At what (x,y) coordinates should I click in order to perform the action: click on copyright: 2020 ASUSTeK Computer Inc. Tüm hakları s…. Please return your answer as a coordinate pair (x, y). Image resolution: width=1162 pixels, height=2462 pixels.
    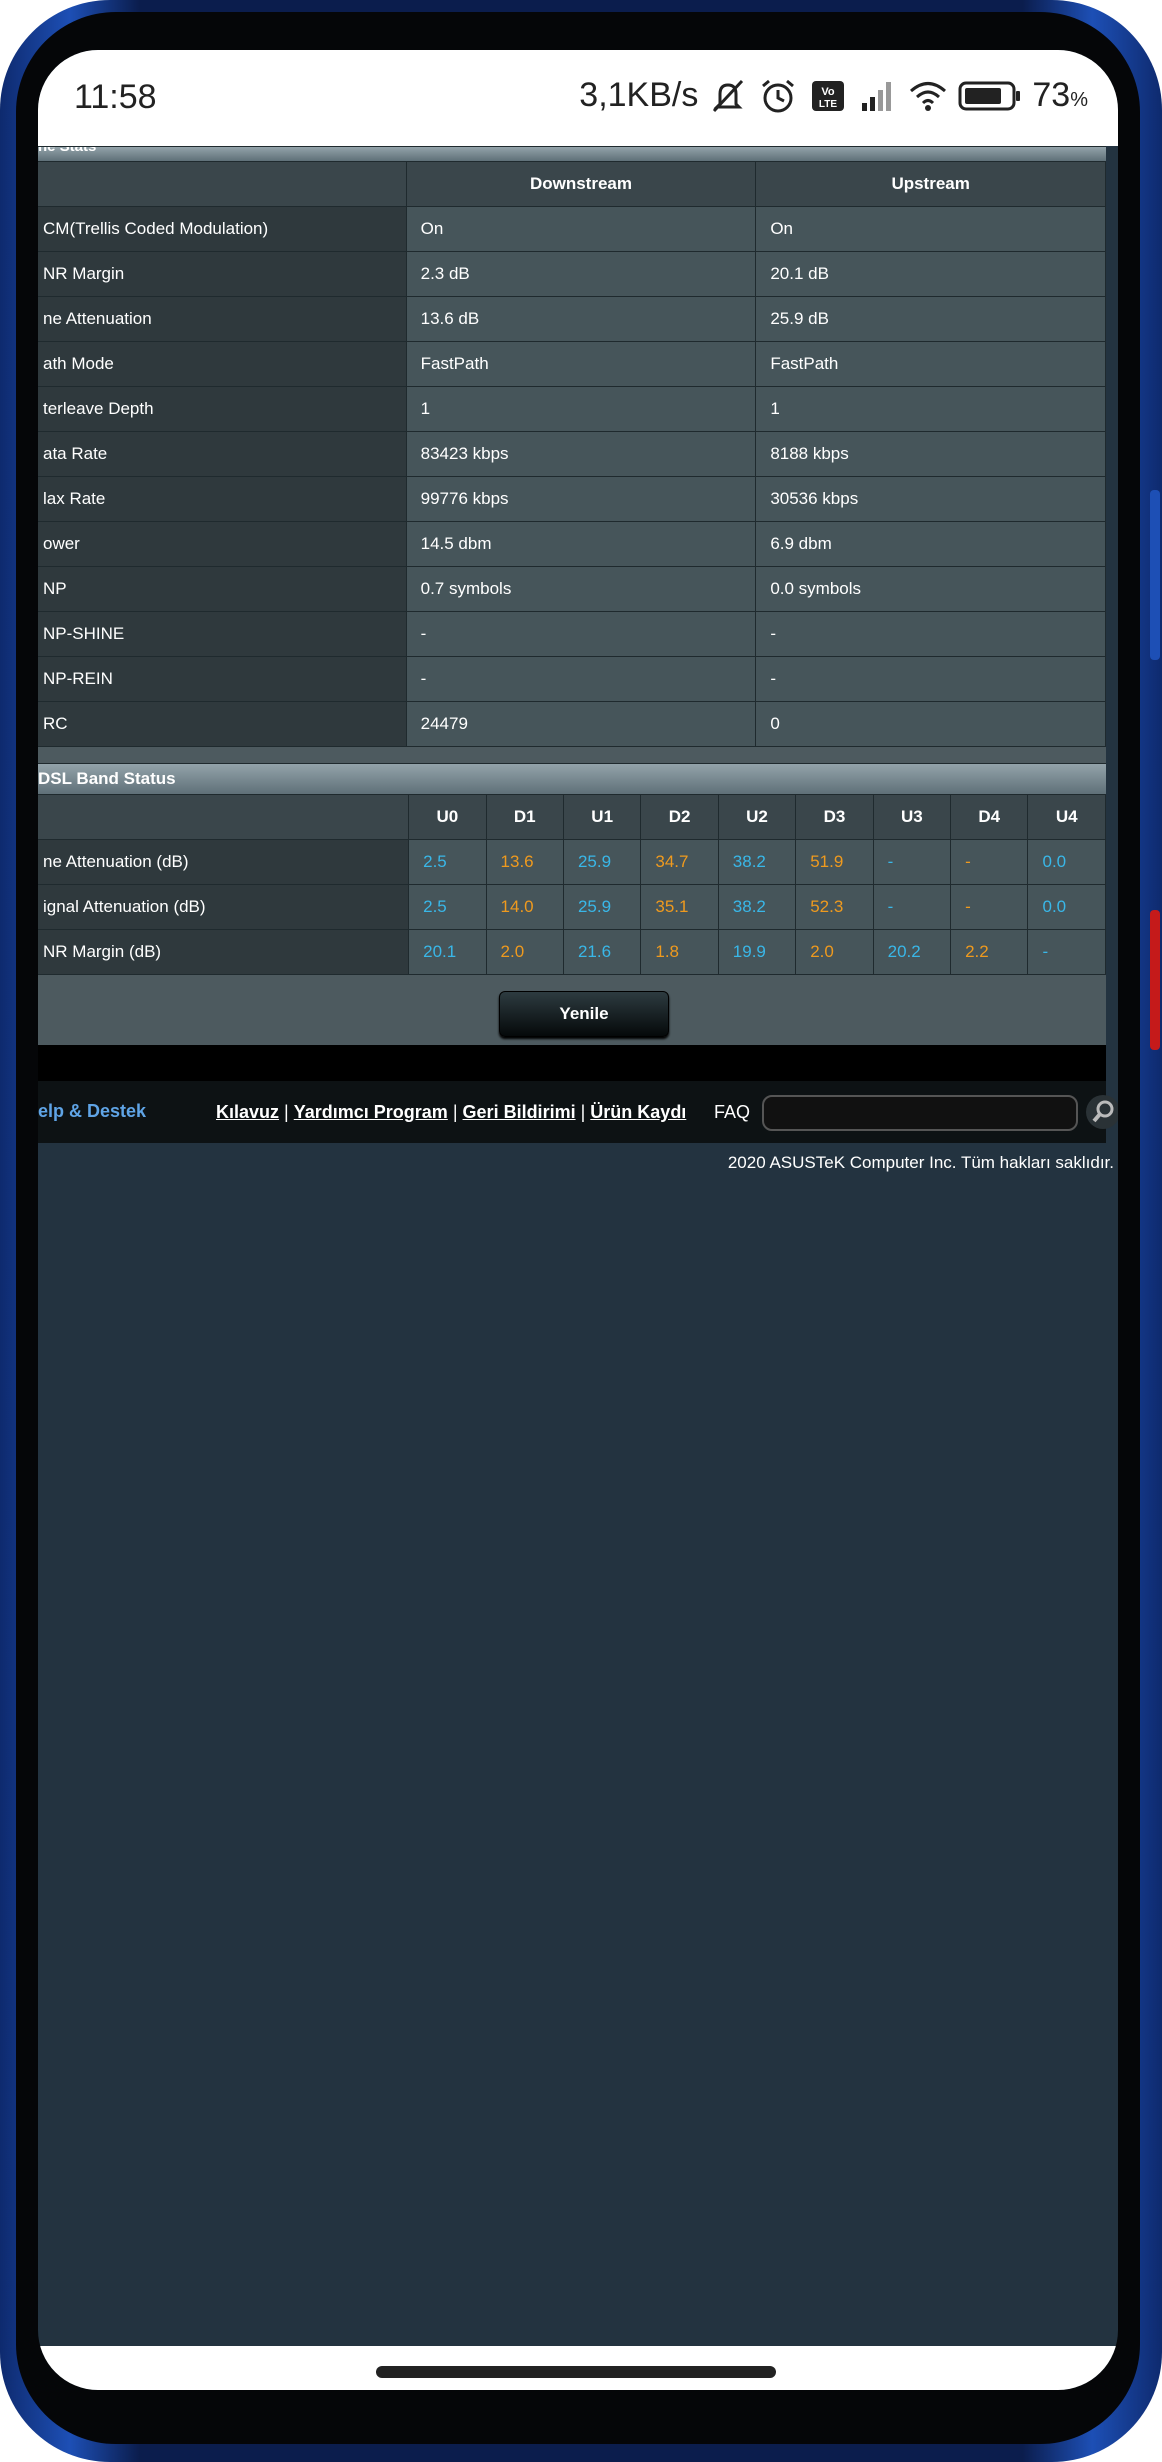
    Looking at the image, I should click on (920, 1162).